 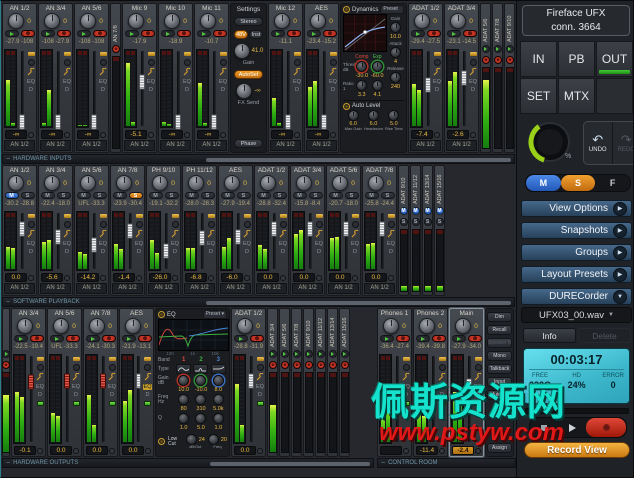 What do you see at coordinates (161, 441) in the screenshot?
I see `low-cut-power-icon` at bounding box center [161, 441].